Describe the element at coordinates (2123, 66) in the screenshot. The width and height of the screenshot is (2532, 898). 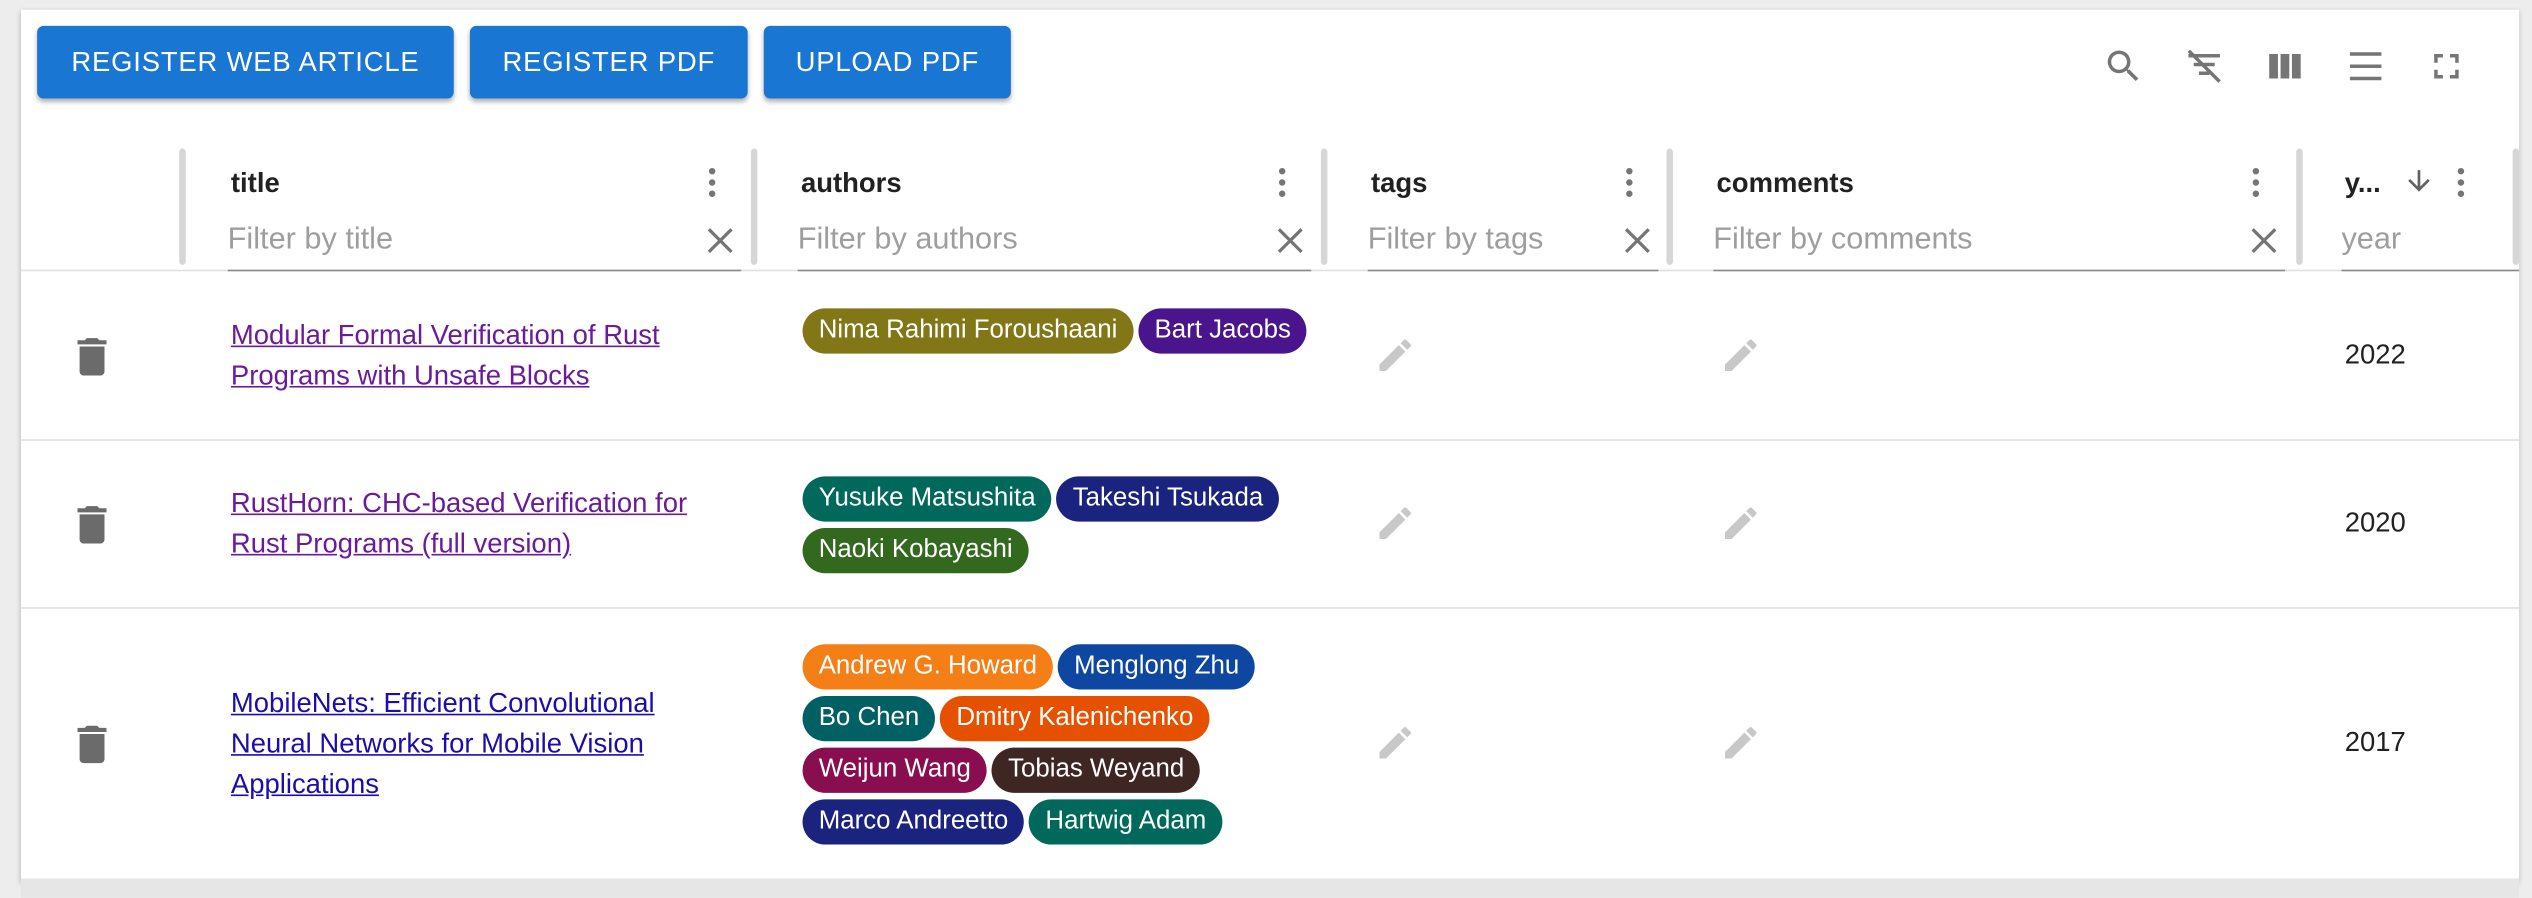
I see `search-icon` at that location.